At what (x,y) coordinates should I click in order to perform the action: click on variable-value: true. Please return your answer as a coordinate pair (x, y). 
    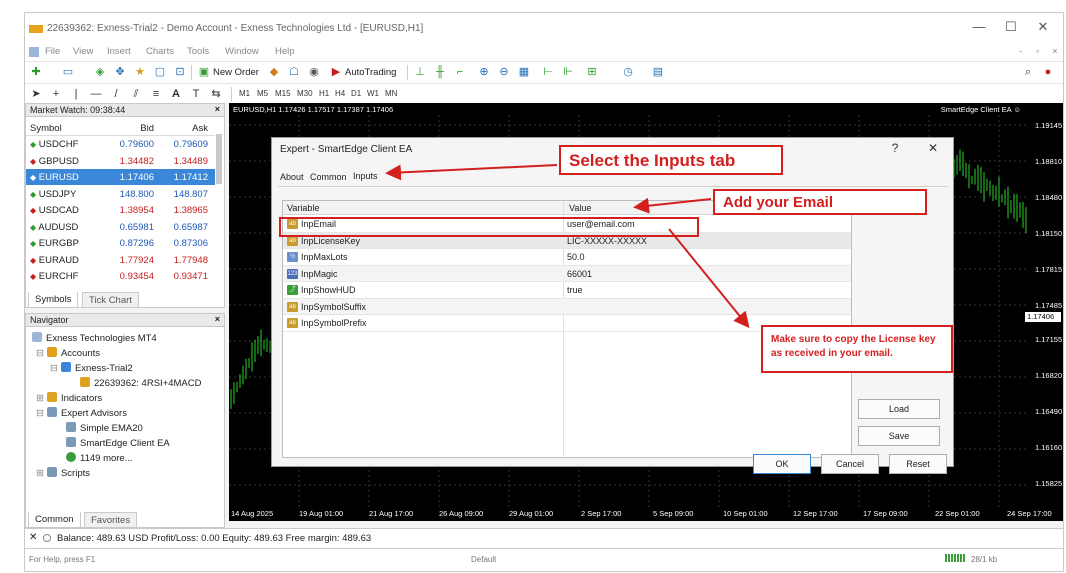
    Looking at the image, I should click on (575, 290).